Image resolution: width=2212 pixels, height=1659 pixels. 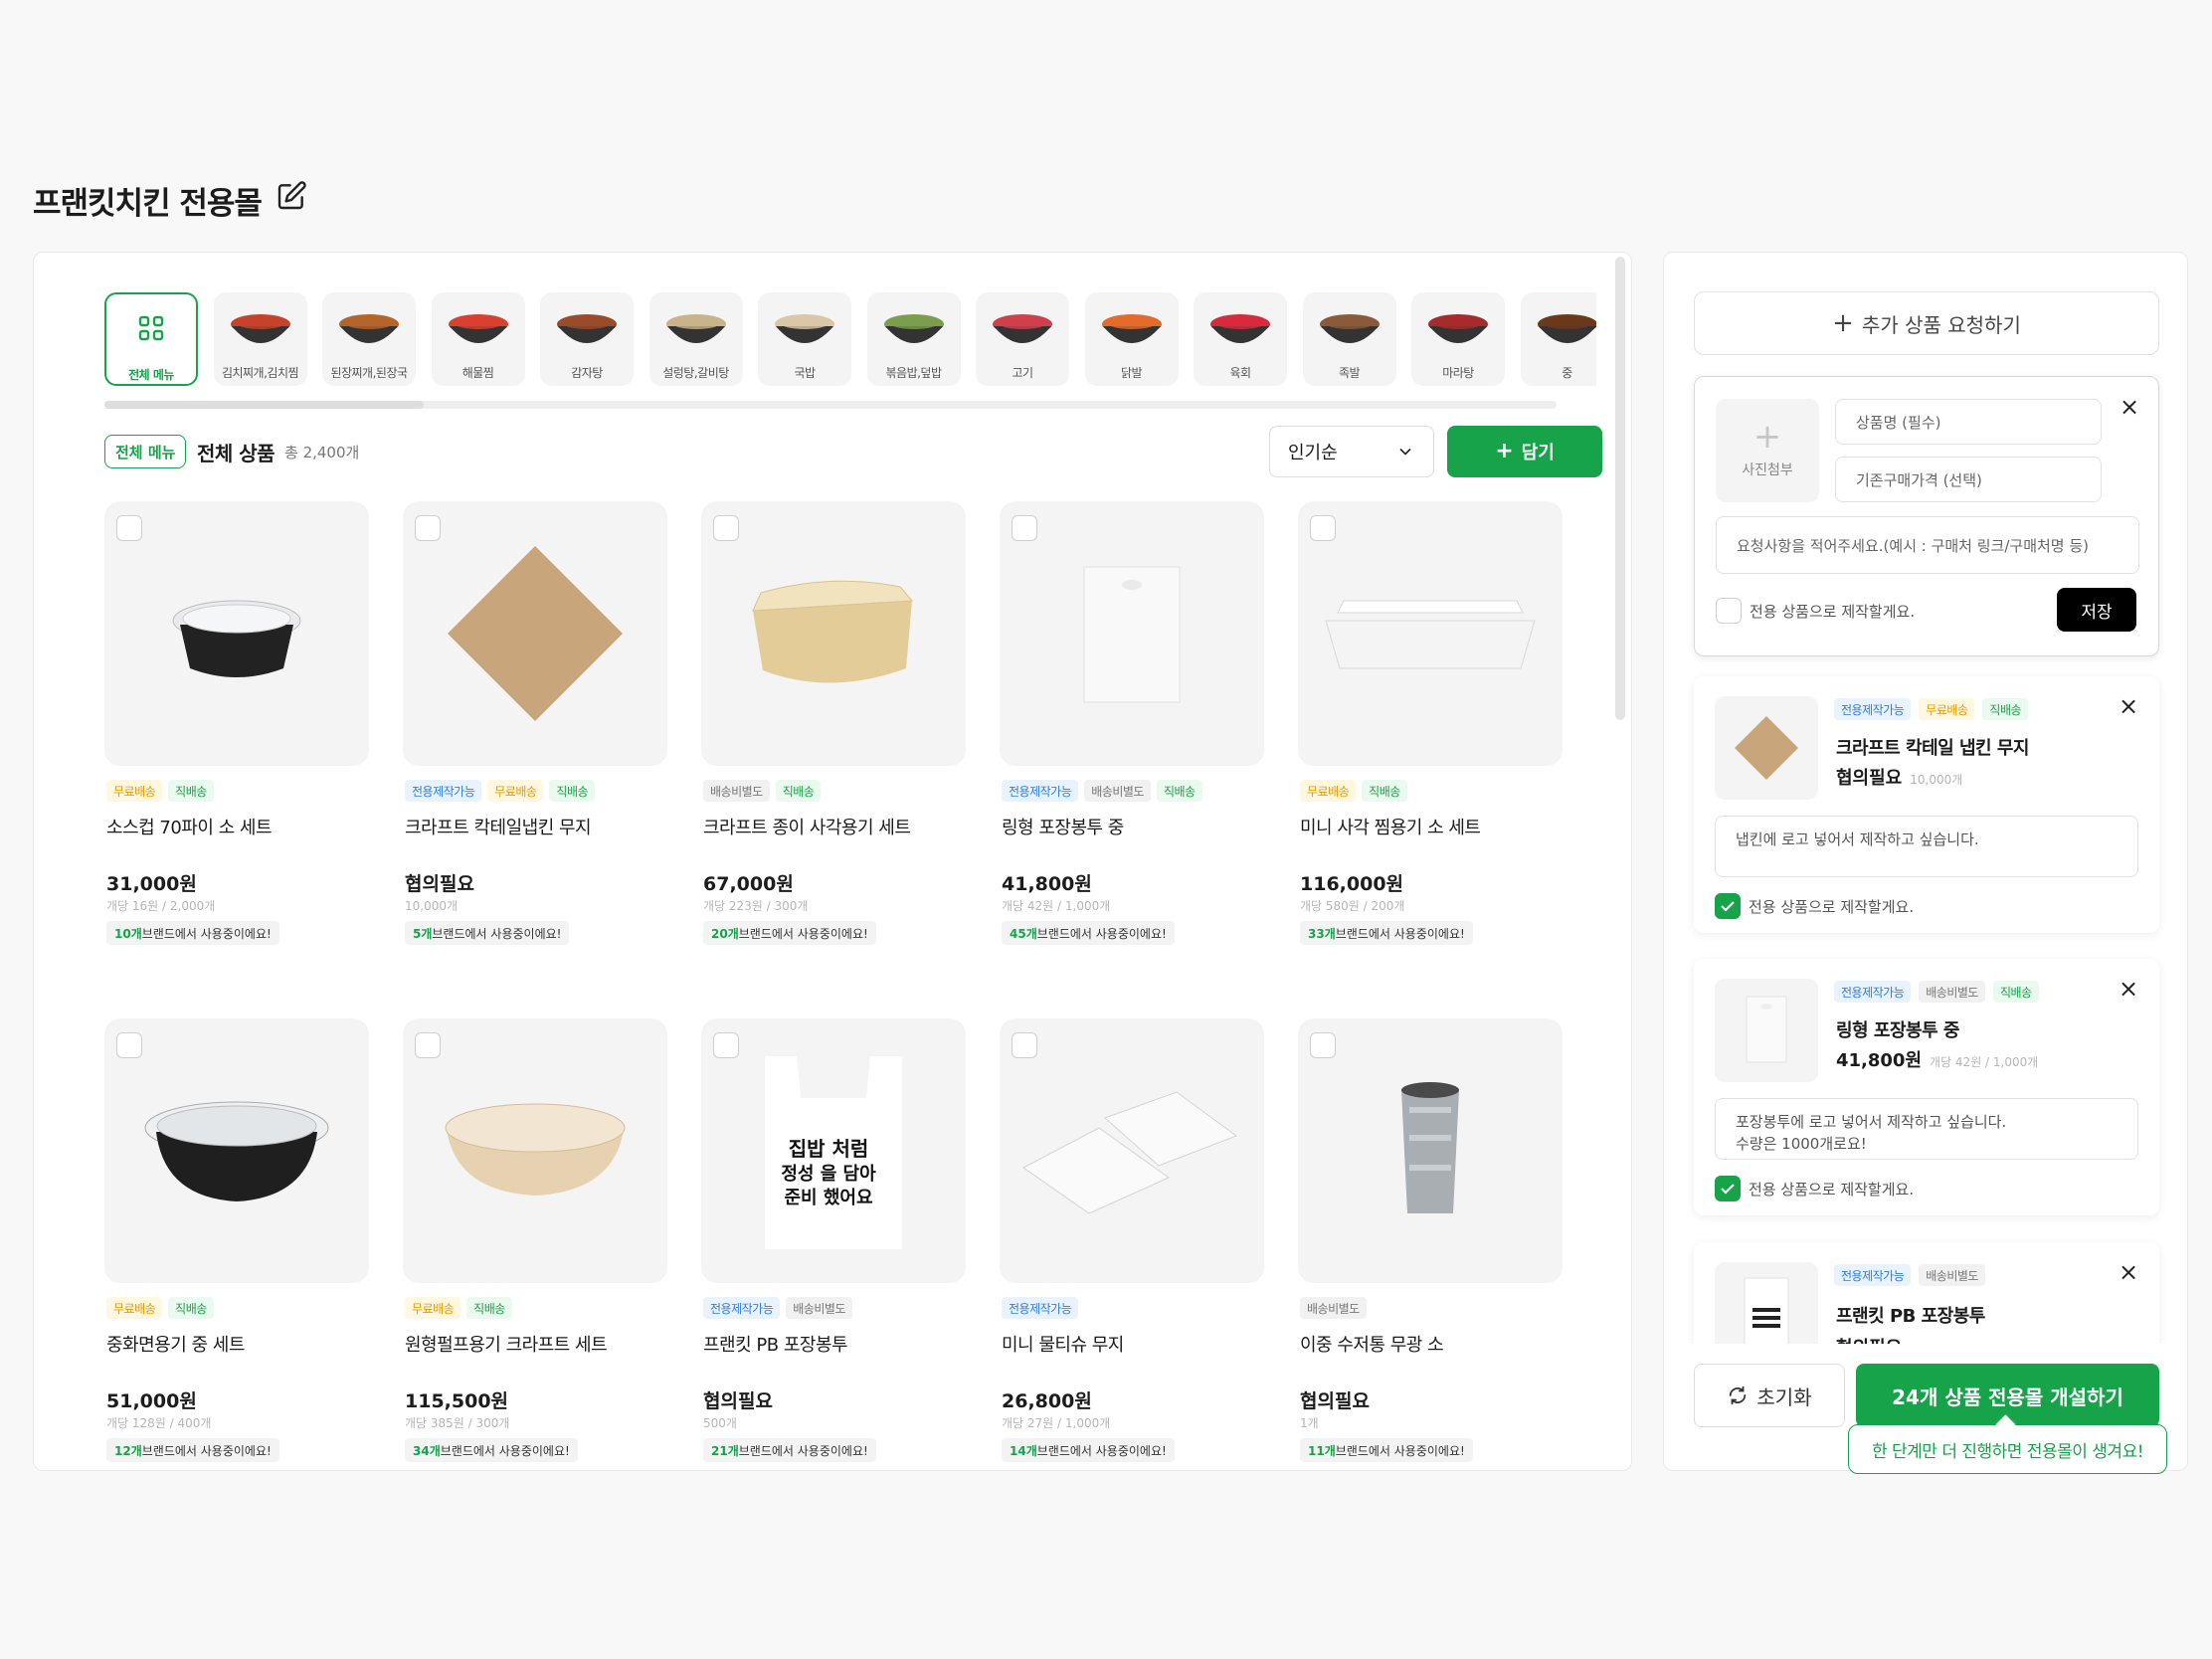 What do you see at coordinates (1351, 451) in the screenshot?
I see `sort-select: 인기순` at bounding box center [1351, 451].